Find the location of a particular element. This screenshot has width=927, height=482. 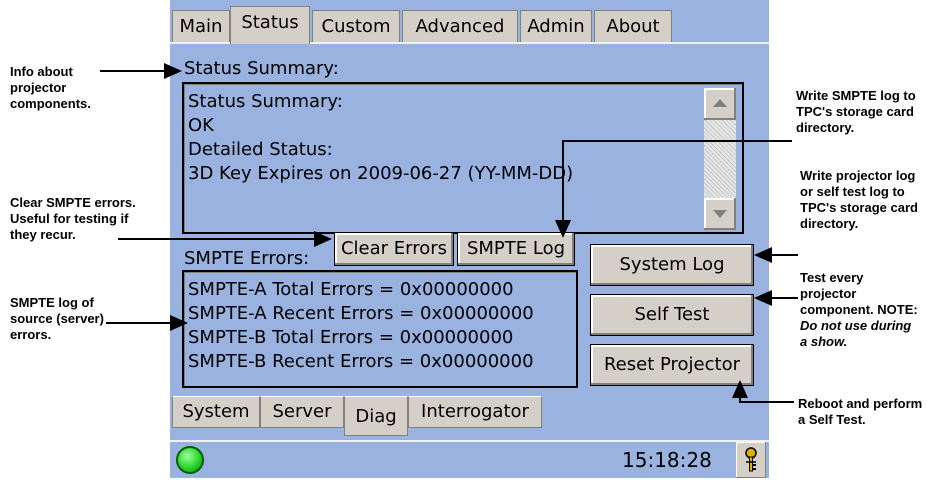

status-indicator-icon is located at coordinates (190, 460).